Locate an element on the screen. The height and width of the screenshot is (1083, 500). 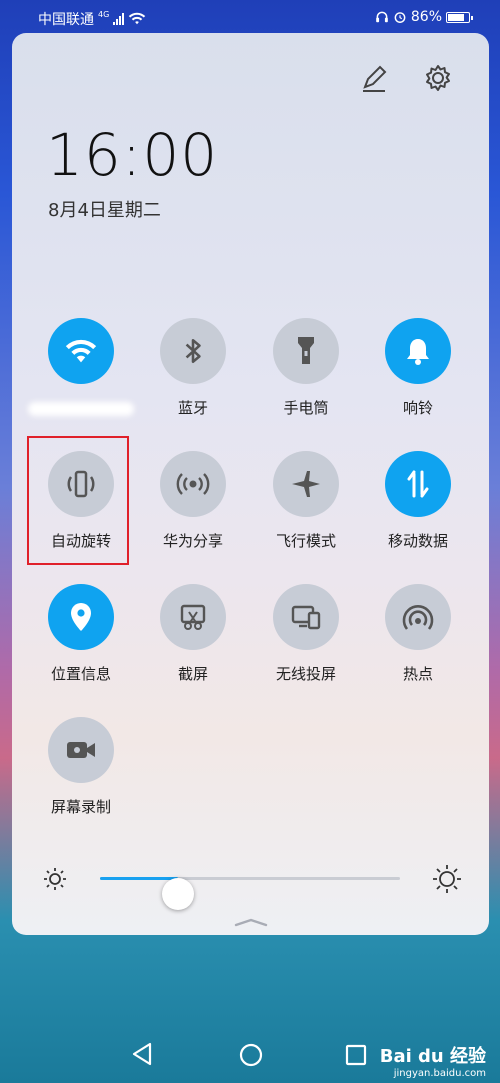
brightness-low-icon is located at coordinates (55, 879).